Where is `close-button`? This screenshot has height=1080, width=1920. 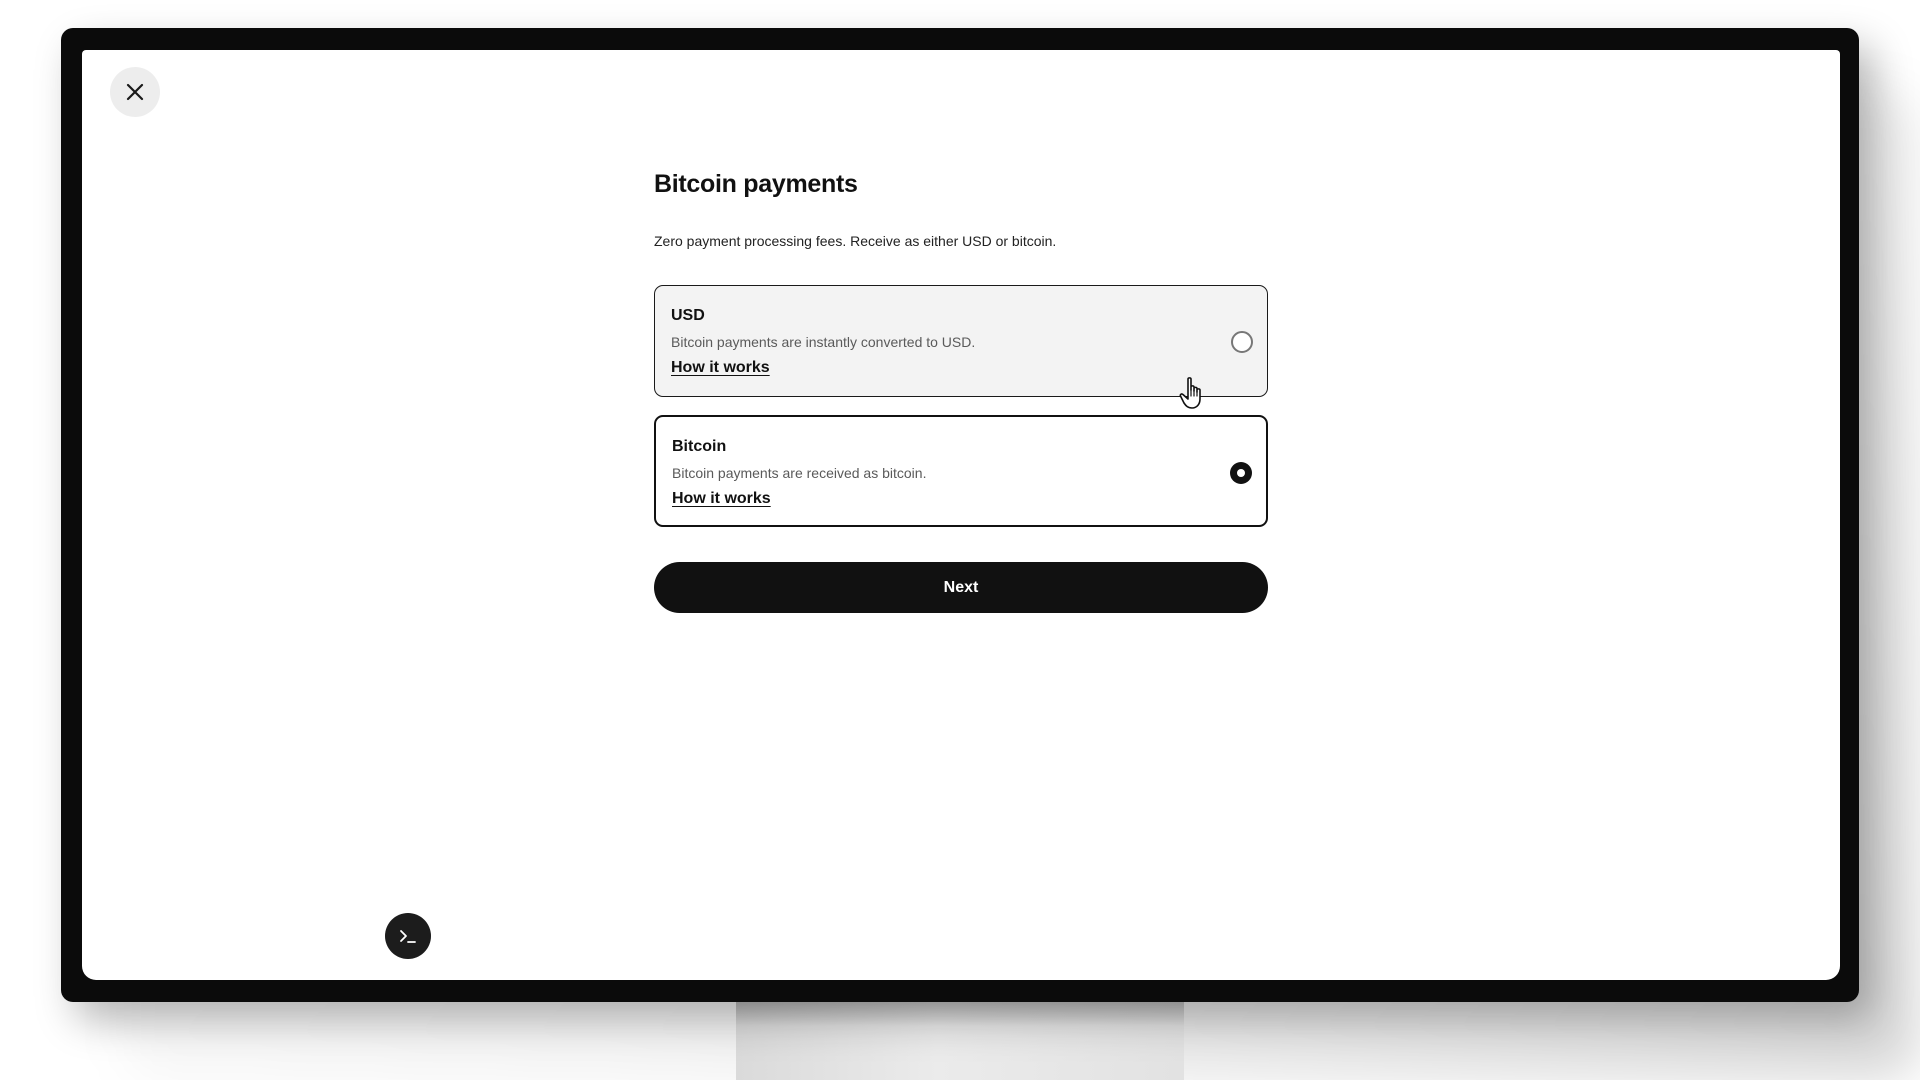
close-button is located at coordinates (135, 92).